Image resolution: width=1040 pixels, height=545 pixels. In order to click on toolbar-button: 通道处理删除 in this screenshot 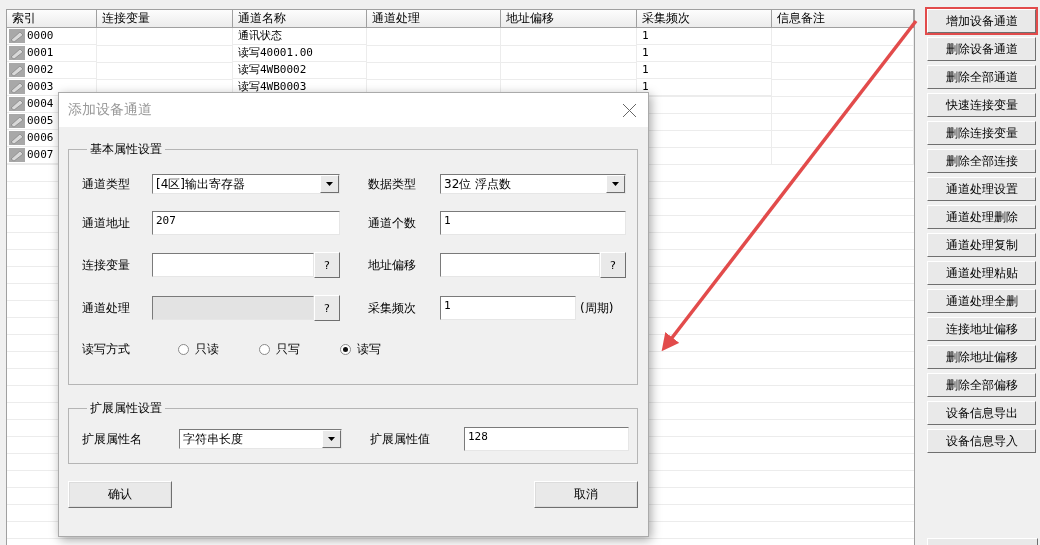, I will do `click(981, 217)`.